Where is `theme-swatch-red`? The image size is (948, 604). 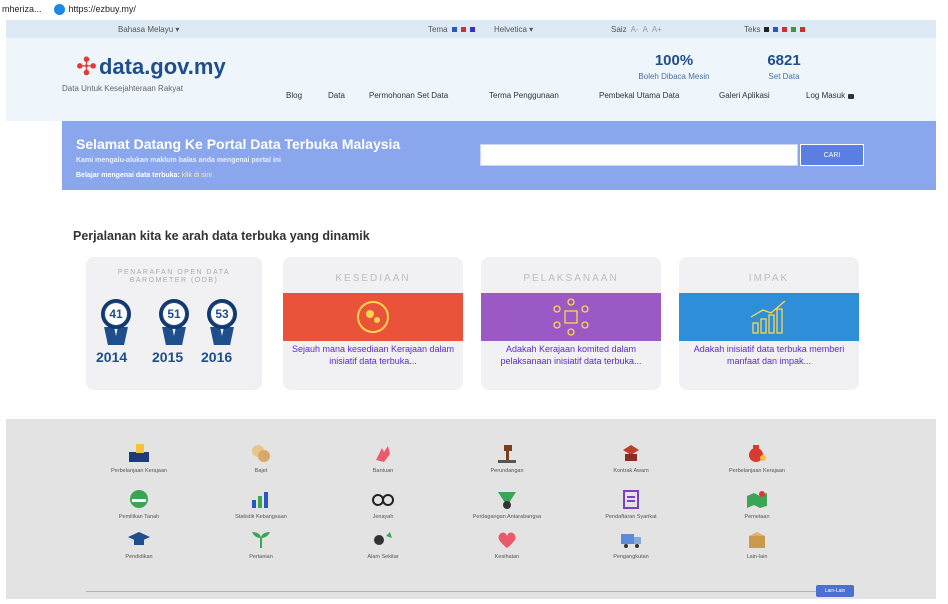
theme-swatch-red is located at coordinates (463, 29).